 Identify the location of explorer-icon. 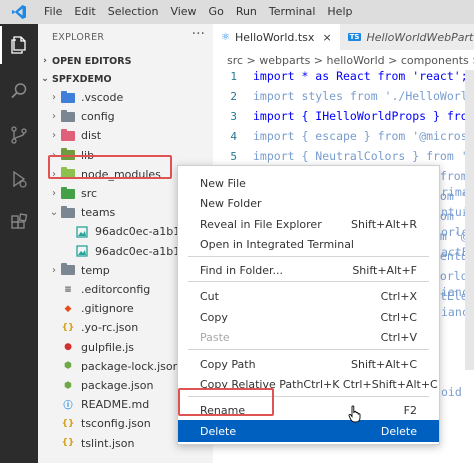
(19, 45).